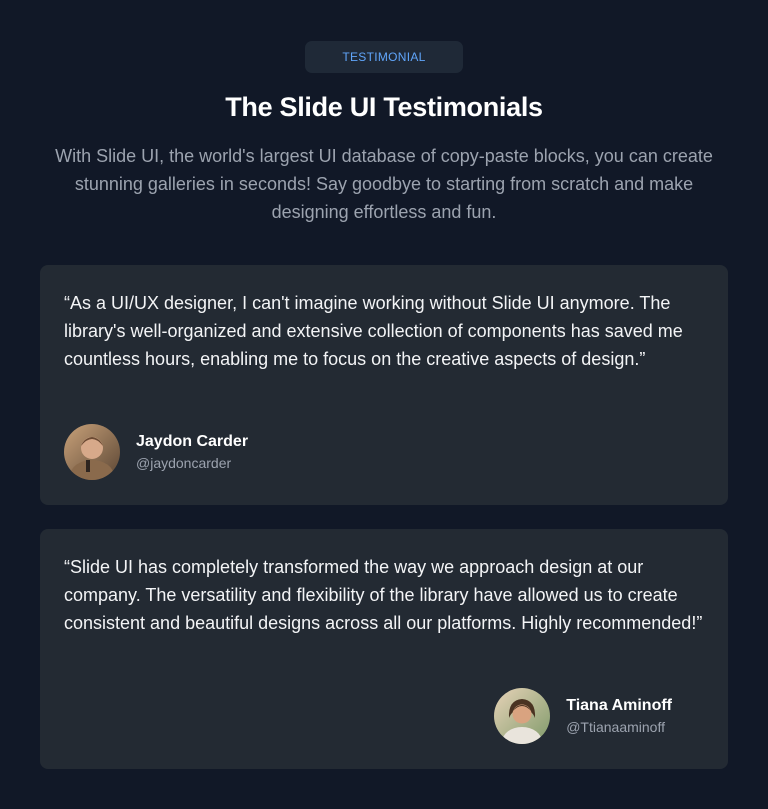  I want to click on author-handle: @jaydoncarder, so click(184, 463).